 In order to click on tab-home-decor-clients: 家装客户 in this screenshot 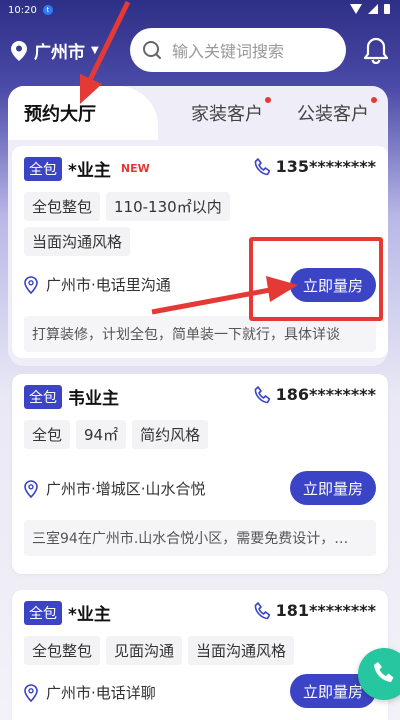, I will do `click(231, 111)`.